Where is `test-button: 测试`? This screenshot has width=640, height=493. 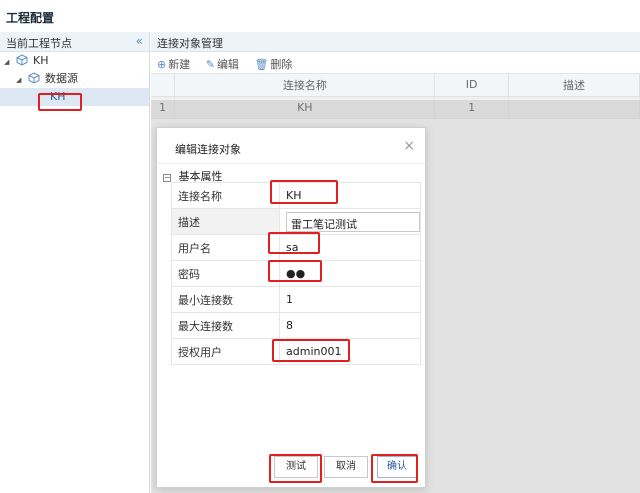
test-button: 测试 is located at coordinates (296, 467).